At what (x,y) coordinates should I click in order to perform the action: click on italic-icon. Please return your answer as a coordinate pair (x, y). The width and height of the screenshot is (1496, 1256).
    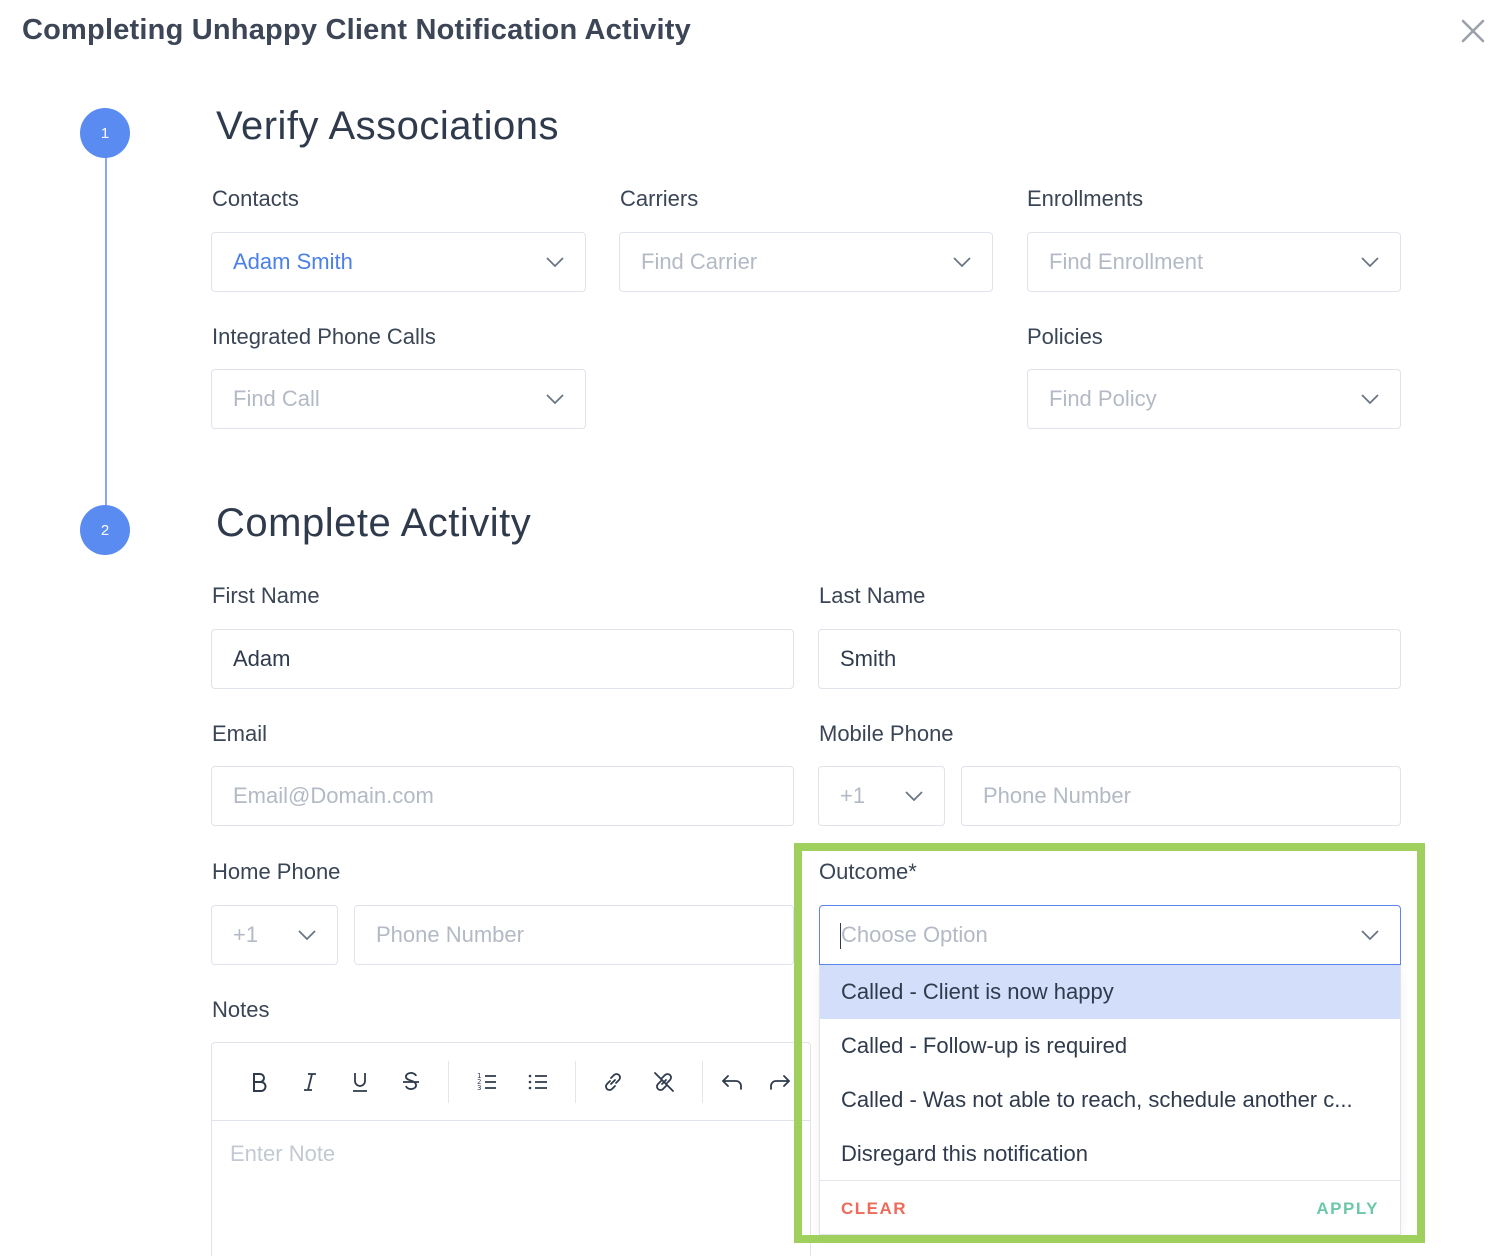
    Looking at the image, I should click on (310, 1082).